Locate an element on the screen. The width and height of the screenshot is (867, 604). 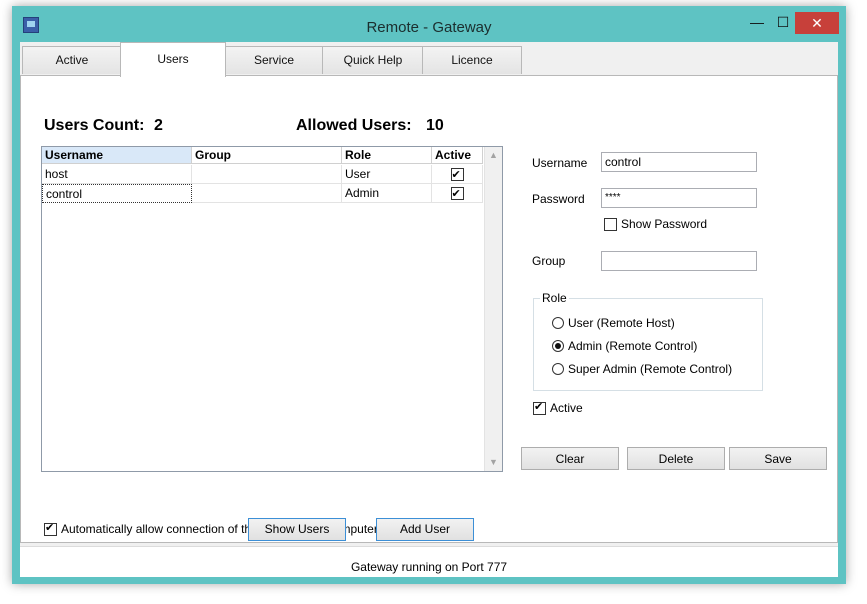
save-button: Save is located at coordinates (778, 458).